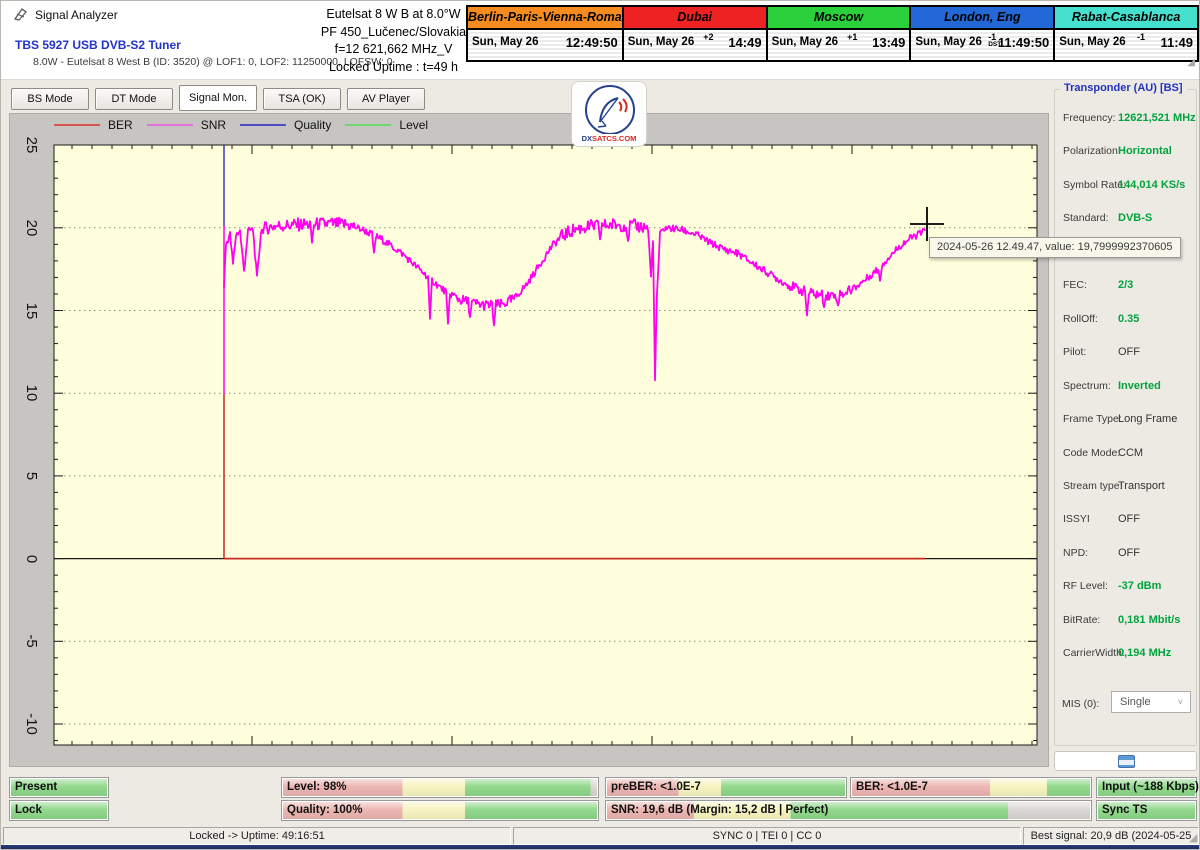 The height and width of the screenshot is (850, 1200). What do you see at coordinates (31, 310) in the screenshot?
I see `y-axis-label: 15` at bounding box center [31, 310].